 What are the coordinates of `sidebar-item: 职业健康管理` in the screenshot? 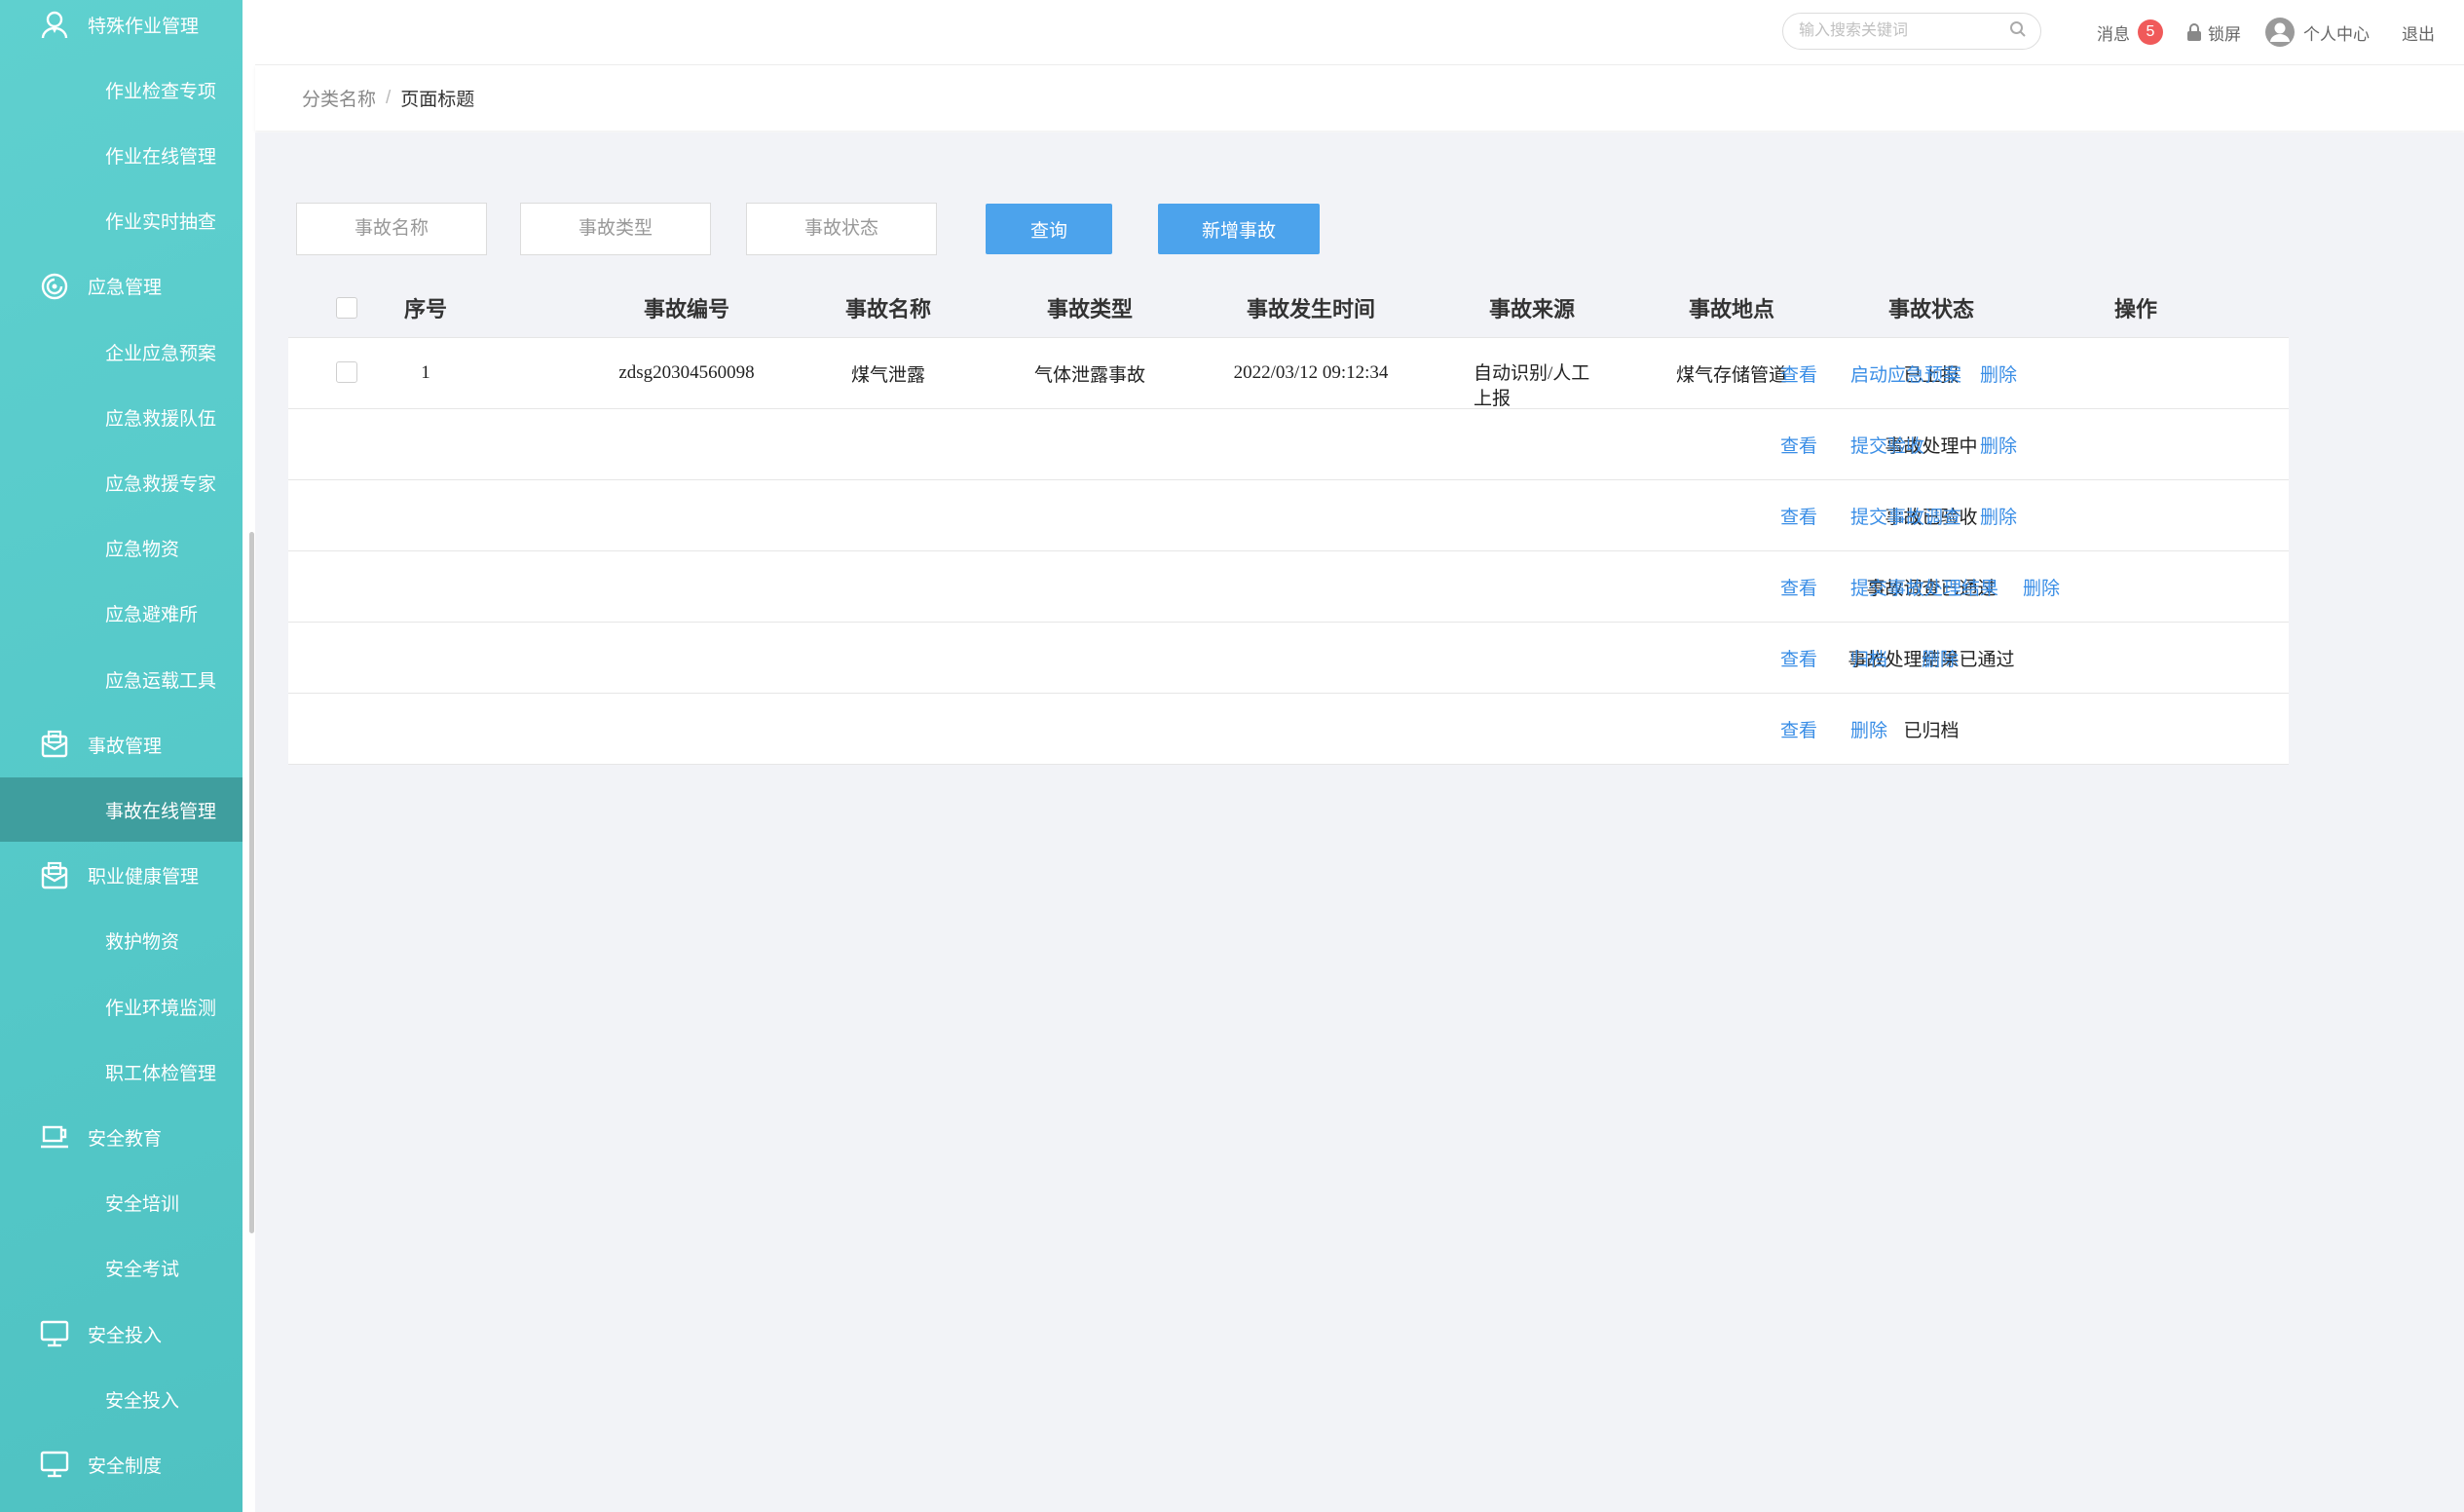 It's located at (121, 876).